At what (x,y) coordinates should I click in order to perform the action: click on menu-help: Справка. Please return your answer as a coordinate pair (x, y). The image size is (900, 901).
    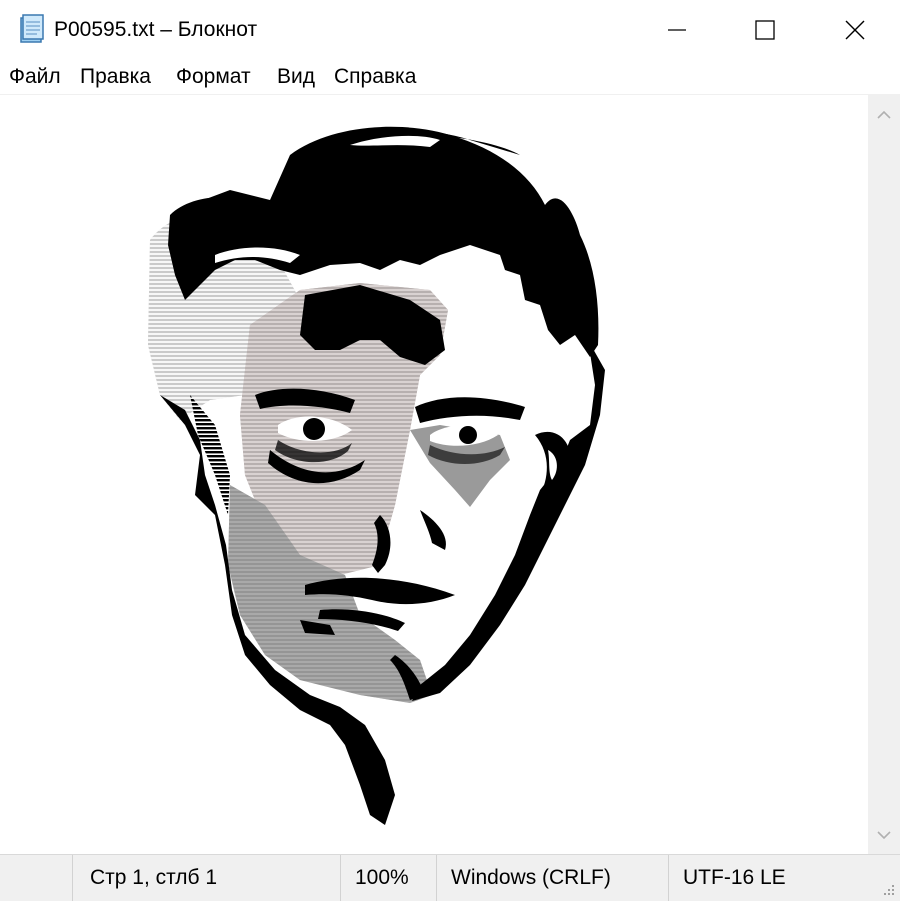
    Looking at the image, I should click on (375, 77).